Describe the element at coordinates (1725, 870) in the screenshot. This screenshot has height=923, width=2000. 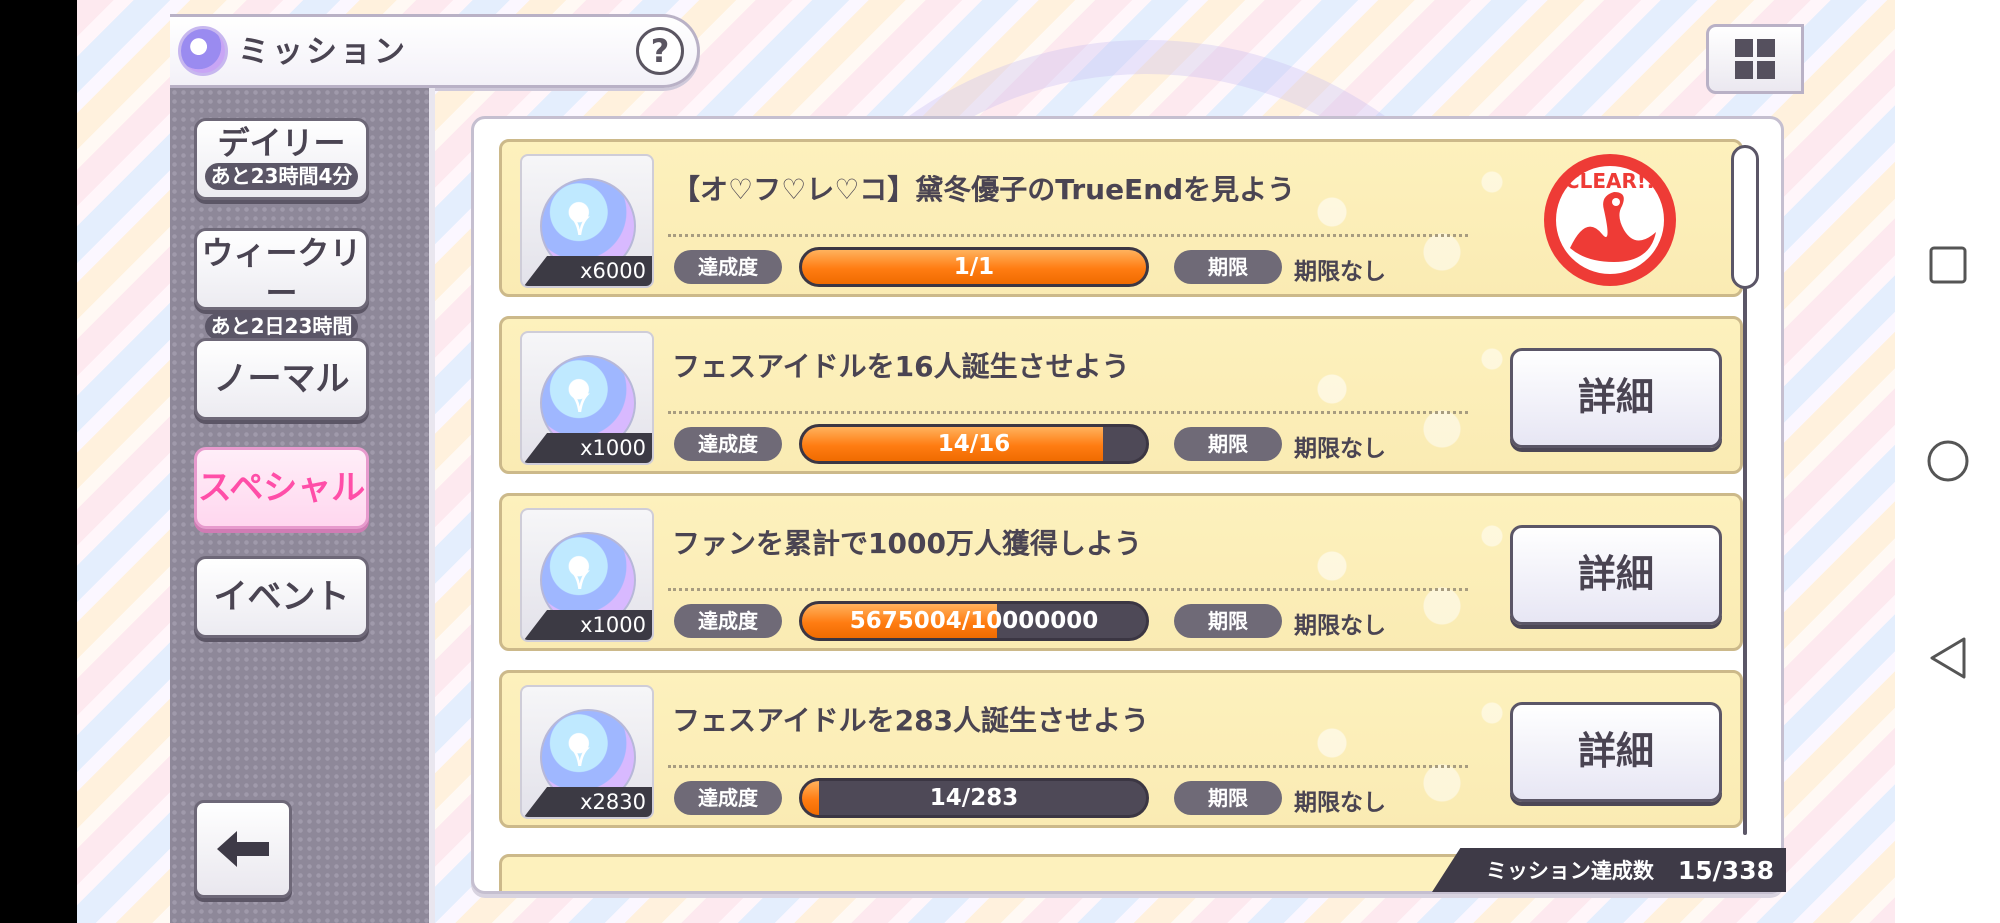
I see `mission-count-value: 15/338` at that location.